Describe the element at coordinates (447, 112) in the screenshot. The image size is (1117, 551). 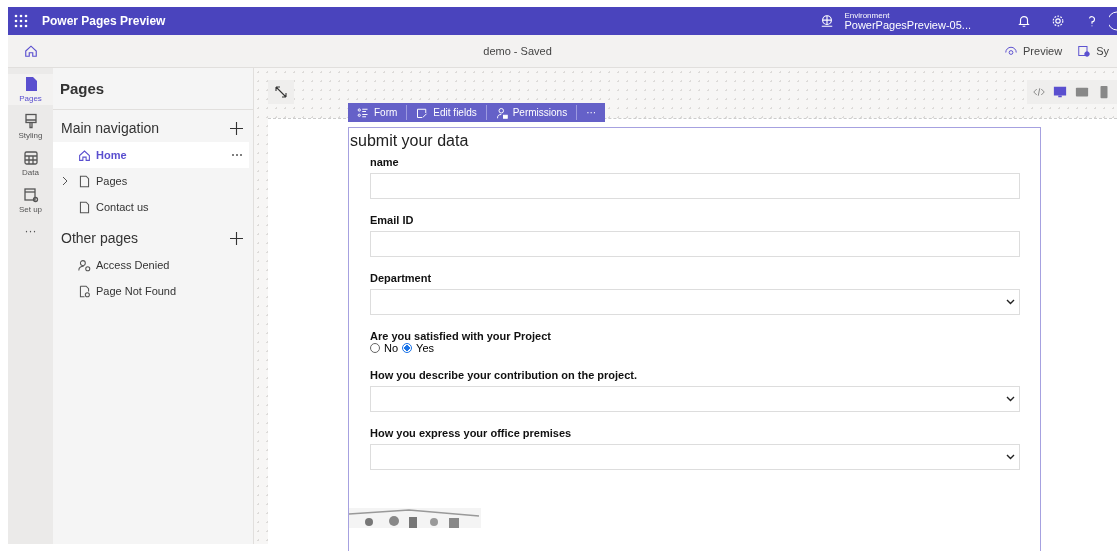
I see `toolbar-button: Edit fields` at that location.